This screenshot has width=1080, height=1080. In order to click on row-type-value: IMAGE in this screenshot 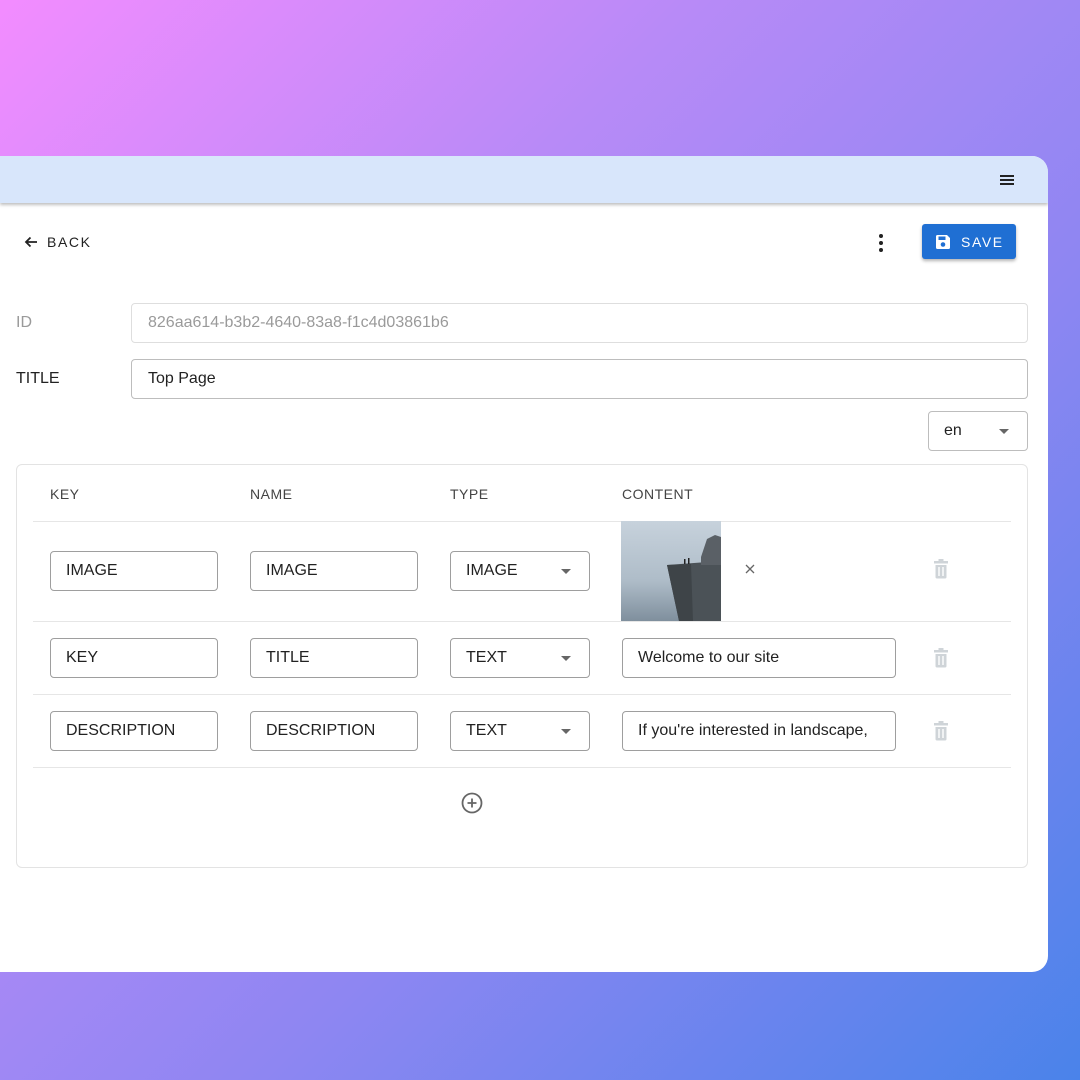, I will do `click(492, 570)`.